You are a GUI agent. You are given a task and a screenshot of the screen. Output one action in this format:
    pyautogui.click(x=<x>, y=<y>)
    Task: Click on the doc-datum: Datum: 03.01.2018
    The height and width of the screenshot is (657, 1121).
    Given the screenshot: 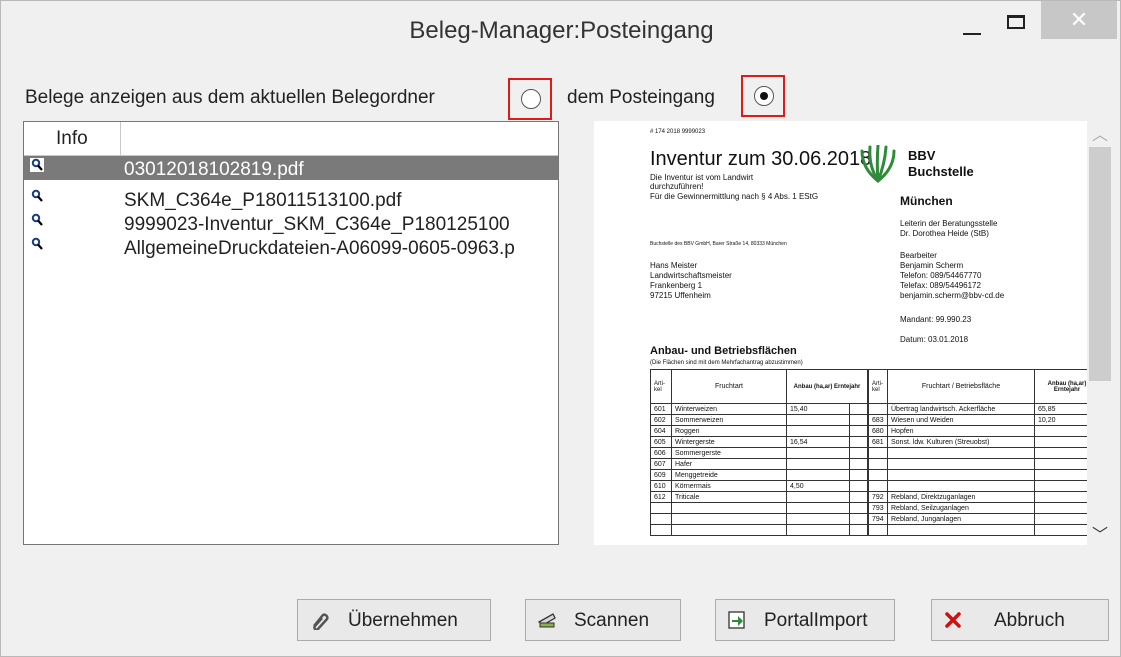 What is the action you would take?
    pyautogui.click(x=934, y=339)
    